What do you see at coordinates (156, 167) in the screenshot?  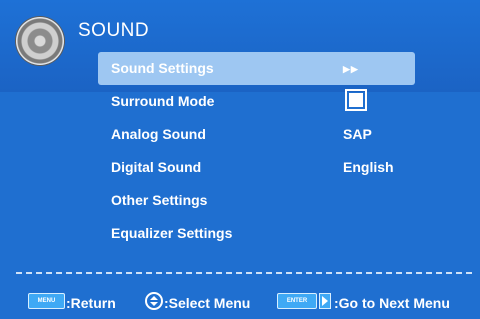 I see `menu-item-label: Digital Sound` at bounding box center [156, 167].